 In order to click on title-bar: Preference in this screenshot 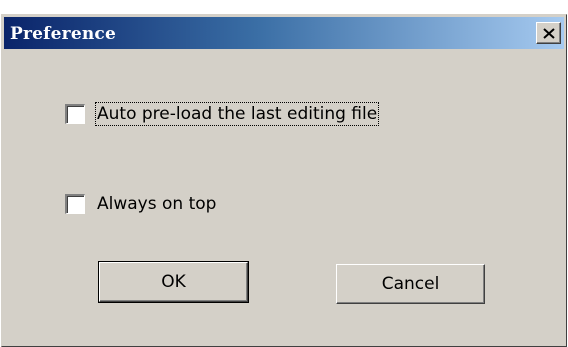, I will do `click(284, 33)`.